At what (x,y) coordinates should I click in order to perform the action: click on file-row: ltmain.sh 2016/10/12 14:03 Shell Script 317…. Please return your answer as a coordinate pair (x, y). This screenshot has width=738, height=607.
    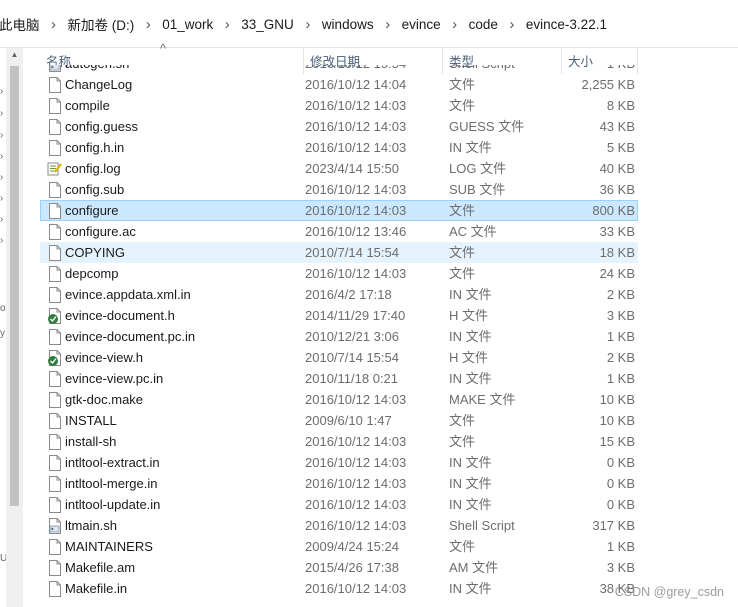
    Looking at the image, I should click on (339, 525).